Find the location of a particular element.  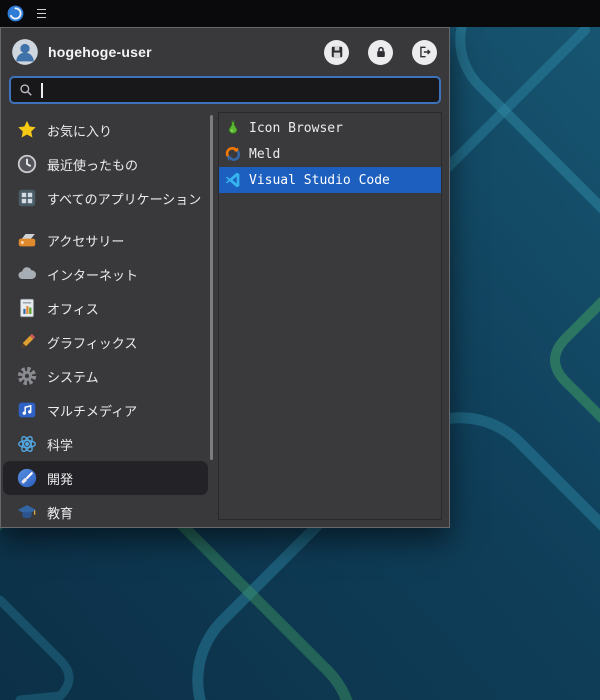

category-development: 開発 is located at coordinates (105, 478).